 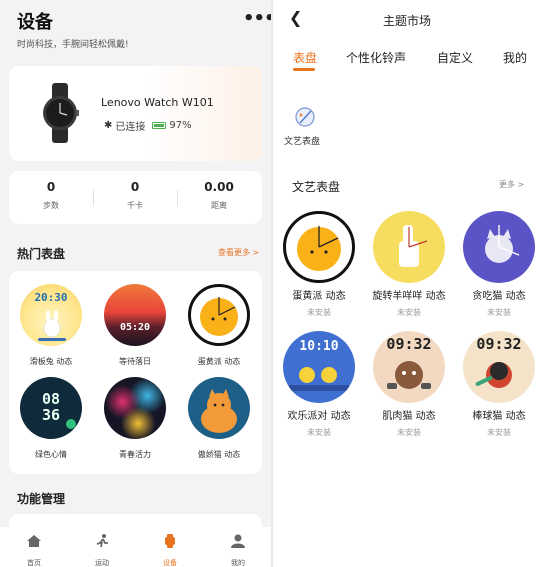 What do you see at coordinates (159, 125) in the screenshot?
I see `battery-icon` at bounding box center [159, 125].